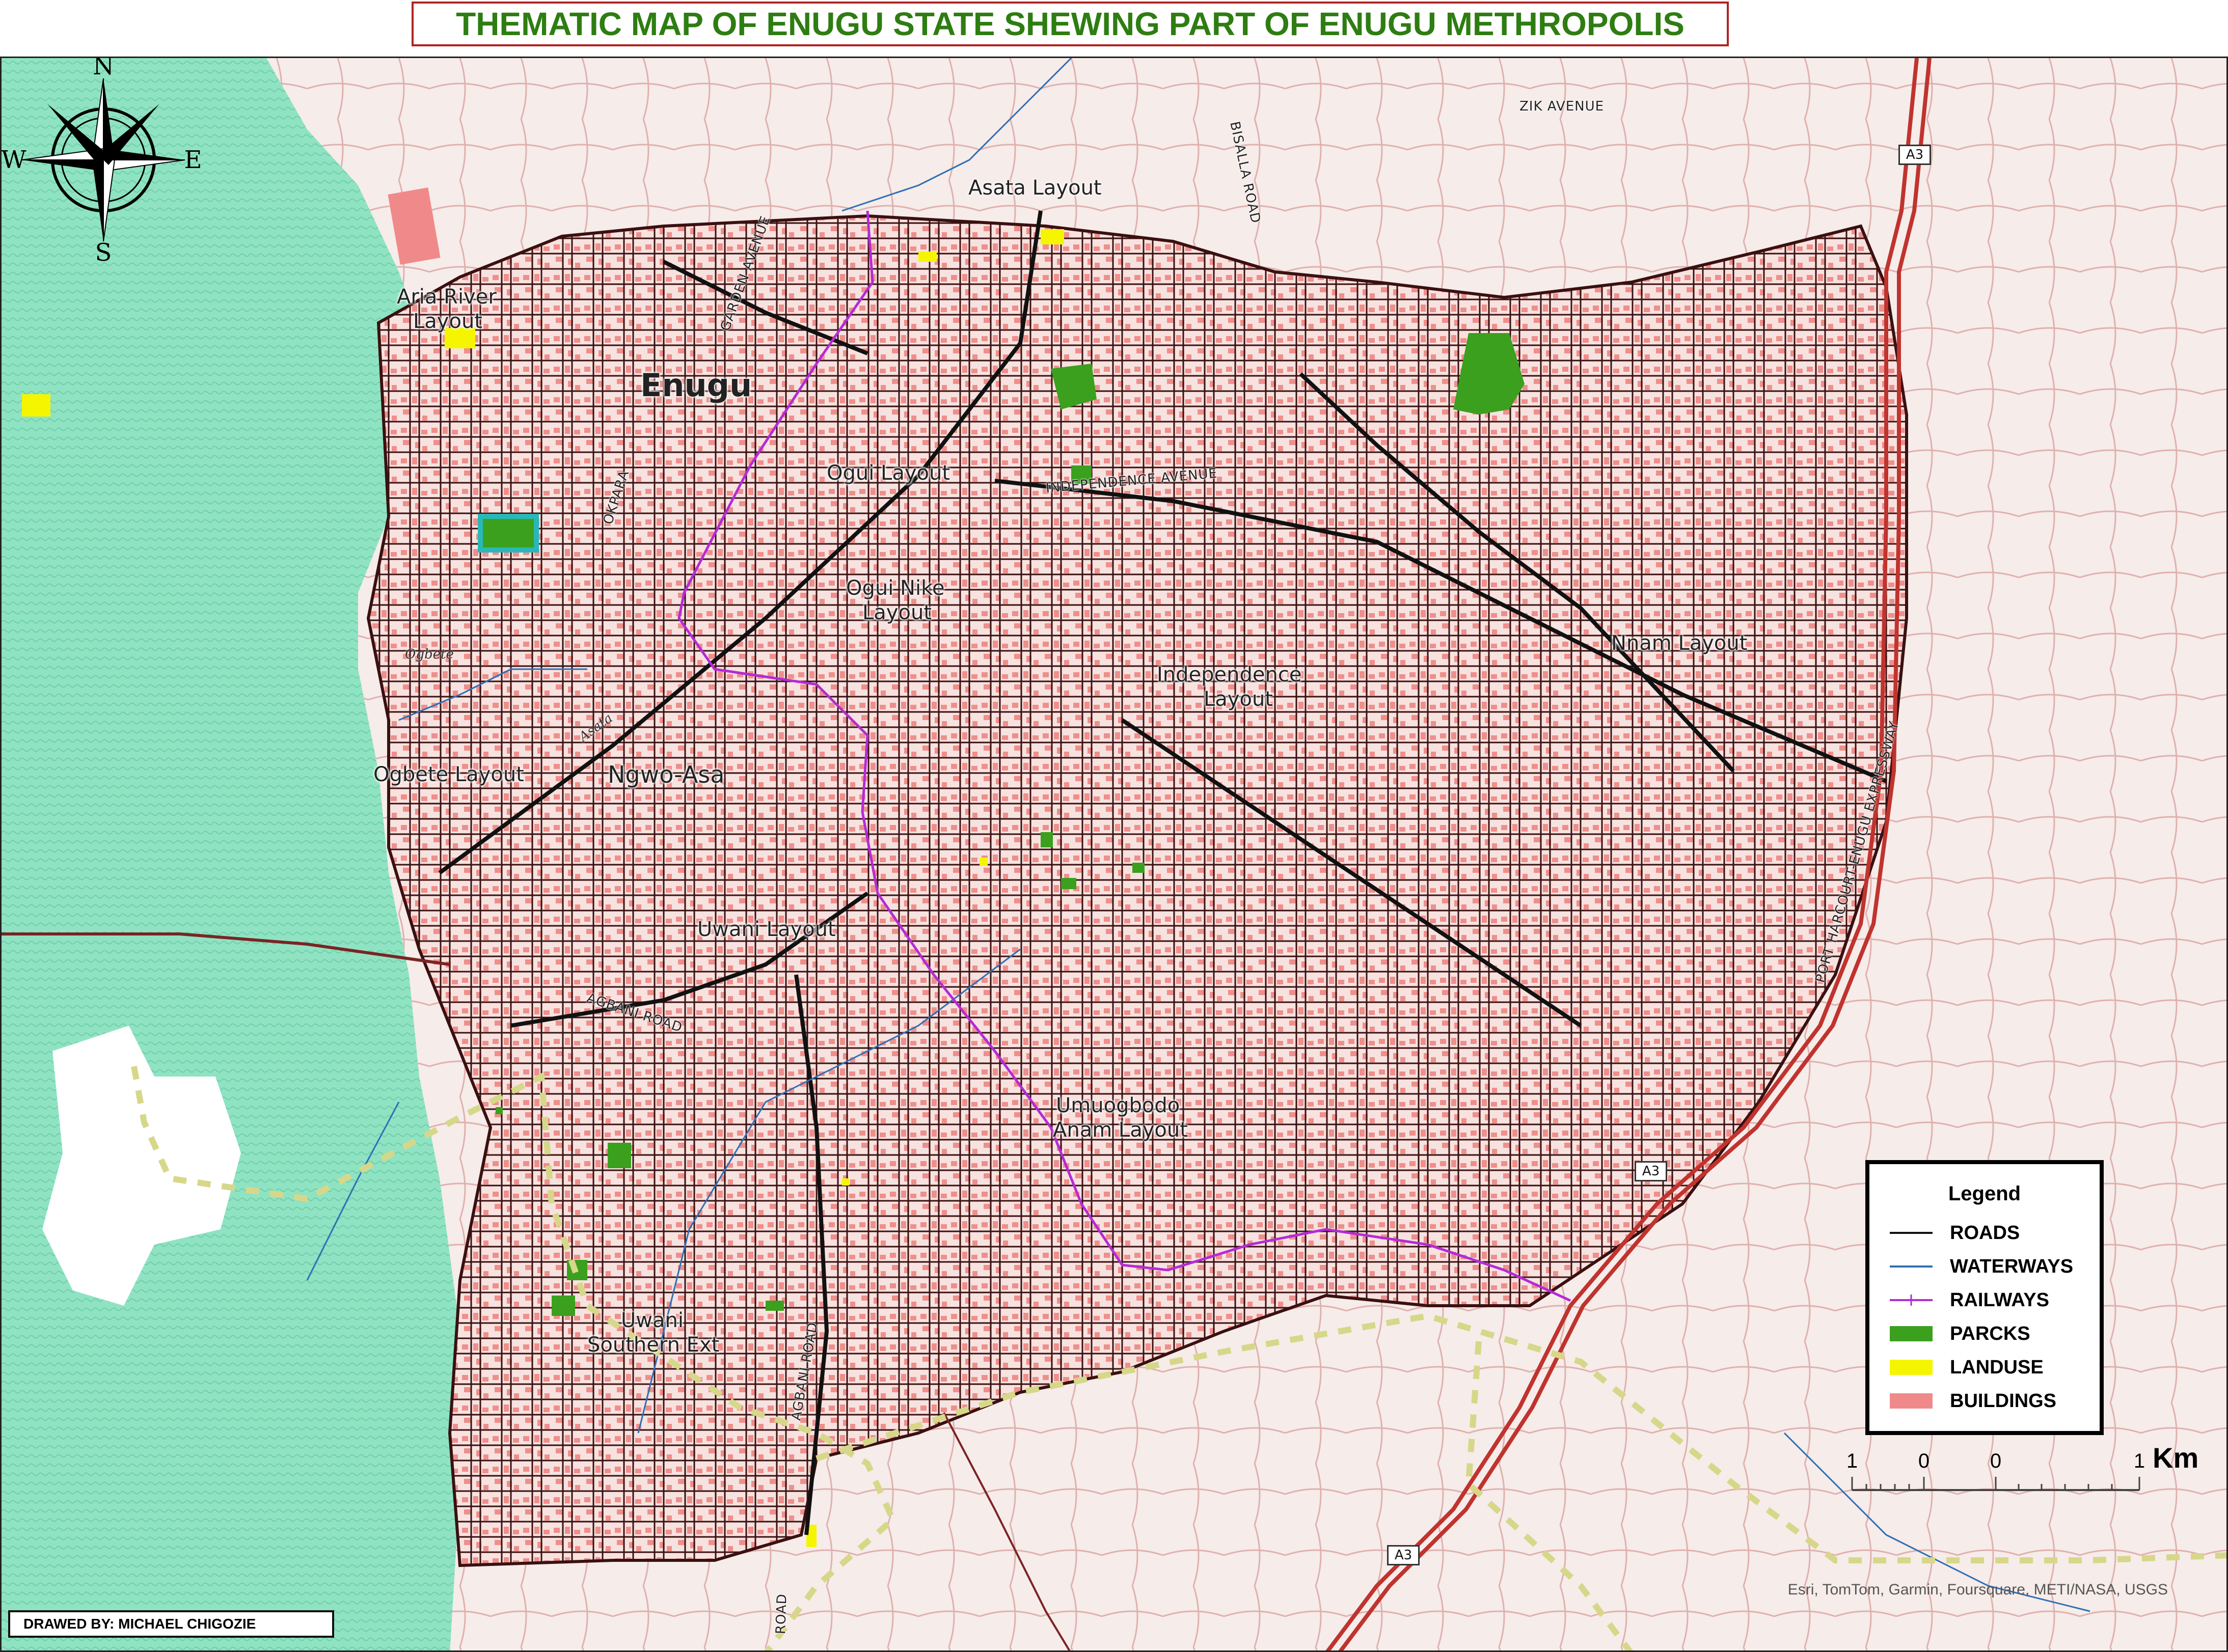 Image resolution: width=2228 pixels, height=1652 pixels. I want to click on label-aria-river-1: Aria River, so click(447, 297).